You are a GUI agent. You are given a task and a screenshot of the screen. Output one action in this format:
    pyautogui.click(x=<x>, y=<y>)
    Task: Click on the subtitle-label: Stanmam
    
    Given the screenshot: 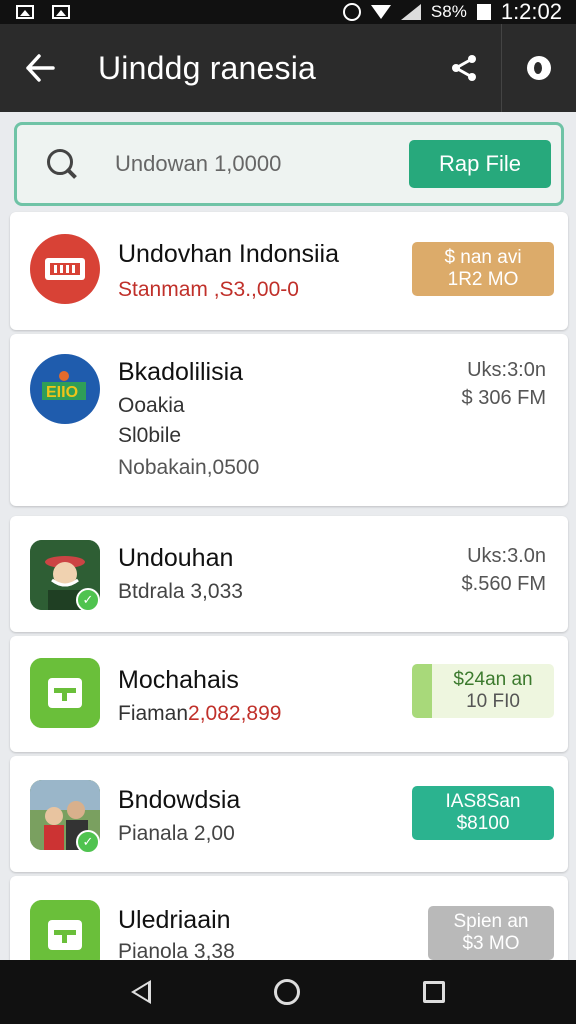 What is the action you would take?
    pyautogui.click(x=166, y=289)
    